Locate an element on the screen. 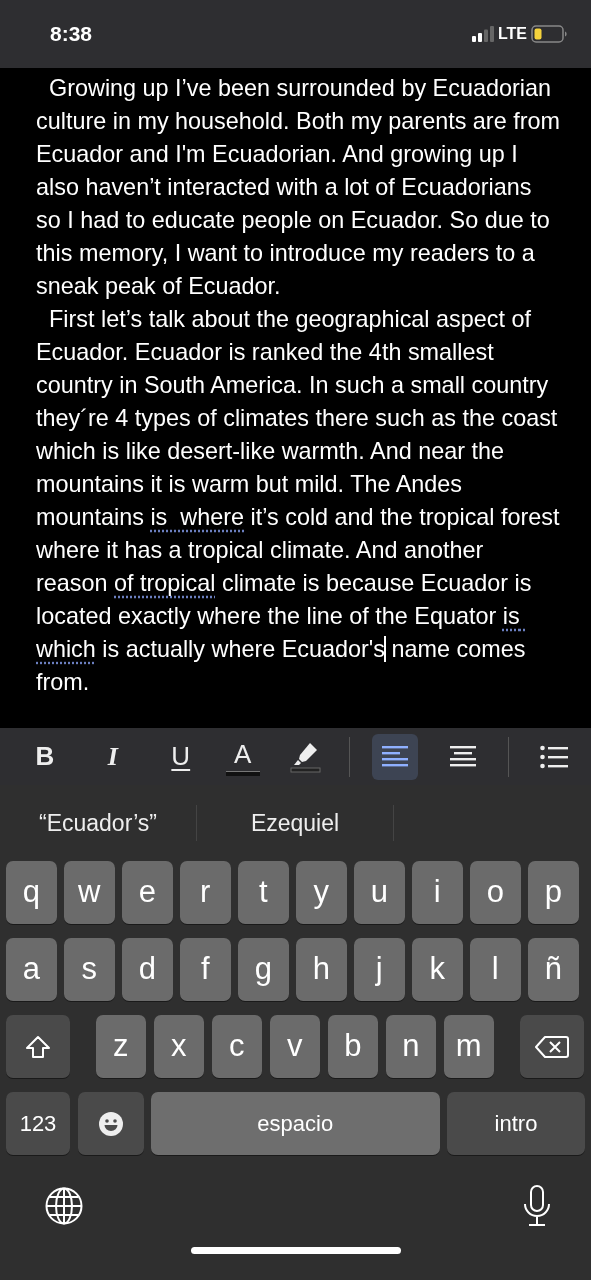  italic-button: I is located at coordinates (112, 756).